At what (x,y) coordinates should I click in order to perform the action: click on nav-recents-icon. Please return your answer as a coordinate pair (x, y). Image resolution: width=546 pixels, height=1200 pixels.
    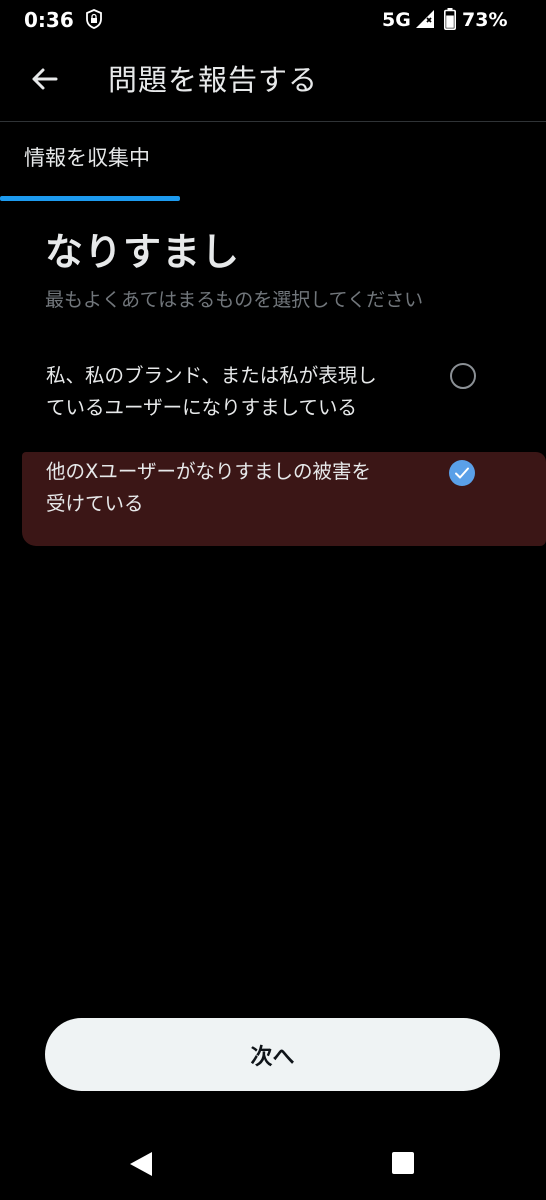
    Looking at the image, I should click on (403, 1163).